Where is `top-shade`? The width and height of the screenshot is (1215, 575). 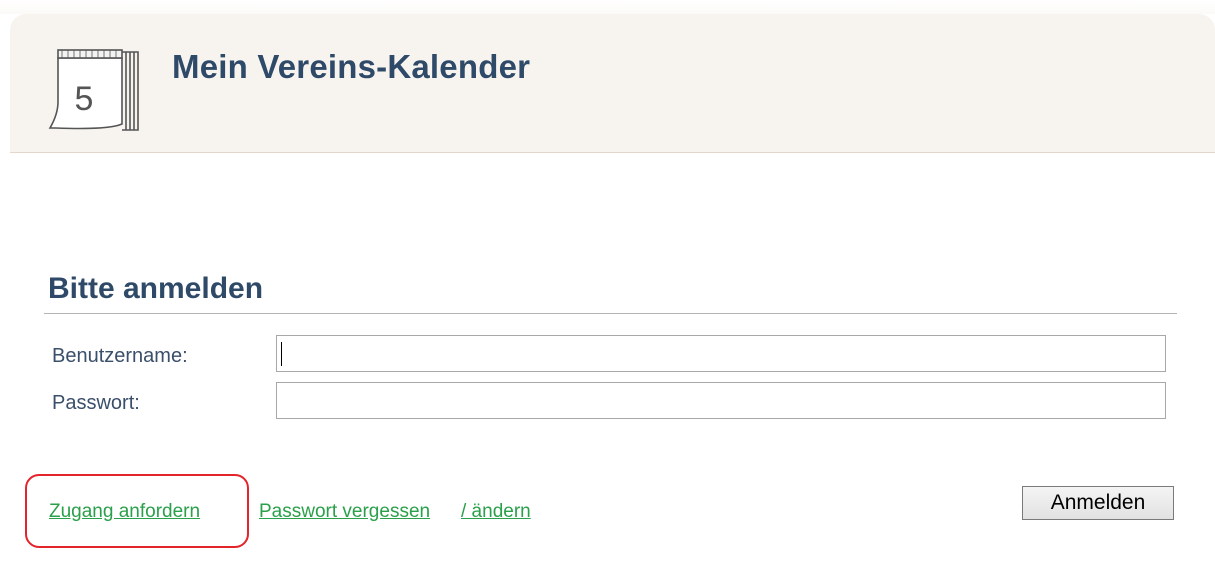 top-shade is located at coordinates (607, 7).